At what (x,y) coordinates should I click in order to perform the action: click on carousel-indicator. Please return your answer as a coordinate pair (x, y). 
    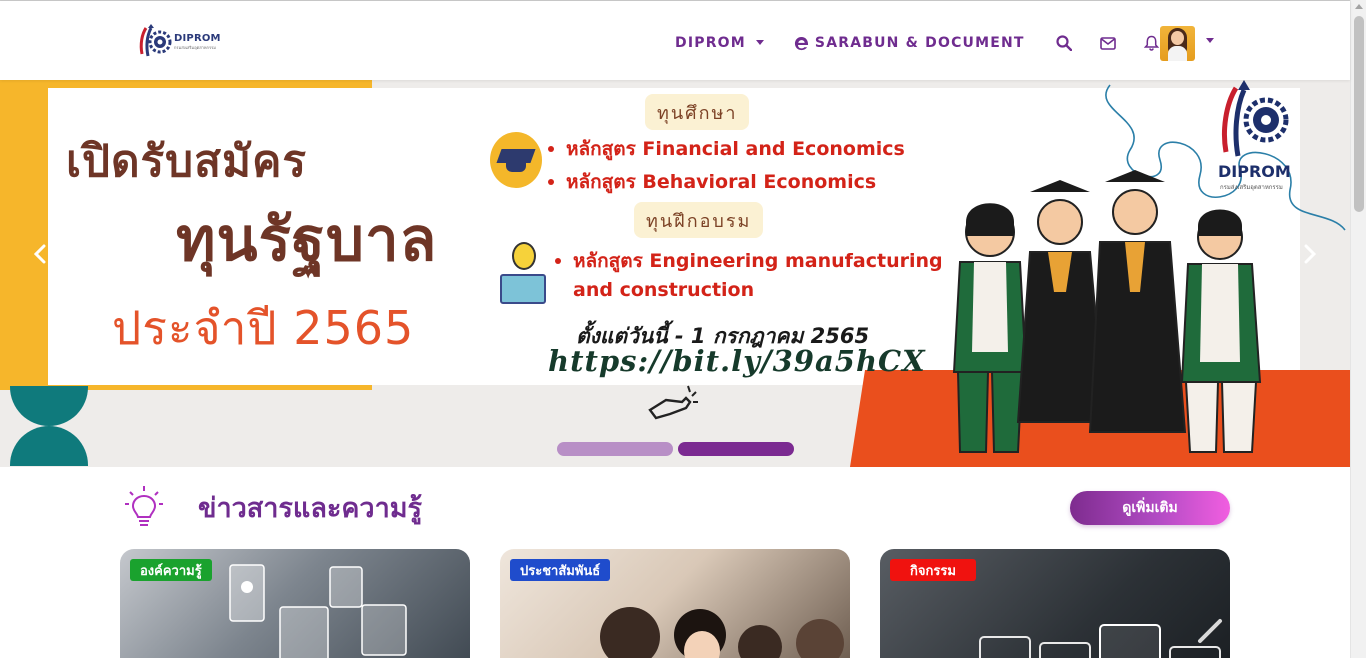
    Looking at the image, I should click on (615, 449).